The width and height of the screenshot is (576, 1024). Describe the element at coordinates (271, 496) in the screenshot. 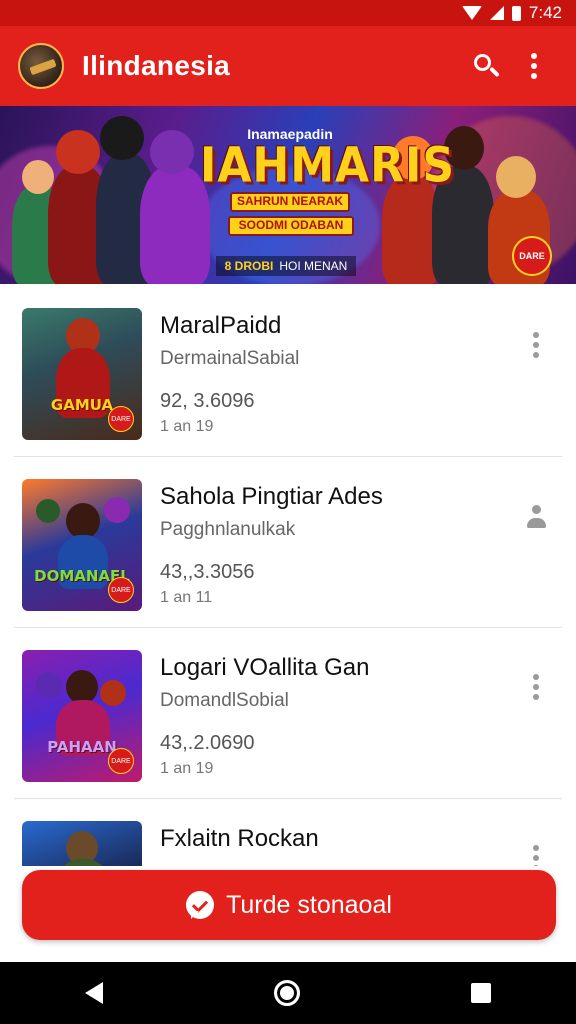

I see `item-title: Sahola Pingtiar Ades` at that location.